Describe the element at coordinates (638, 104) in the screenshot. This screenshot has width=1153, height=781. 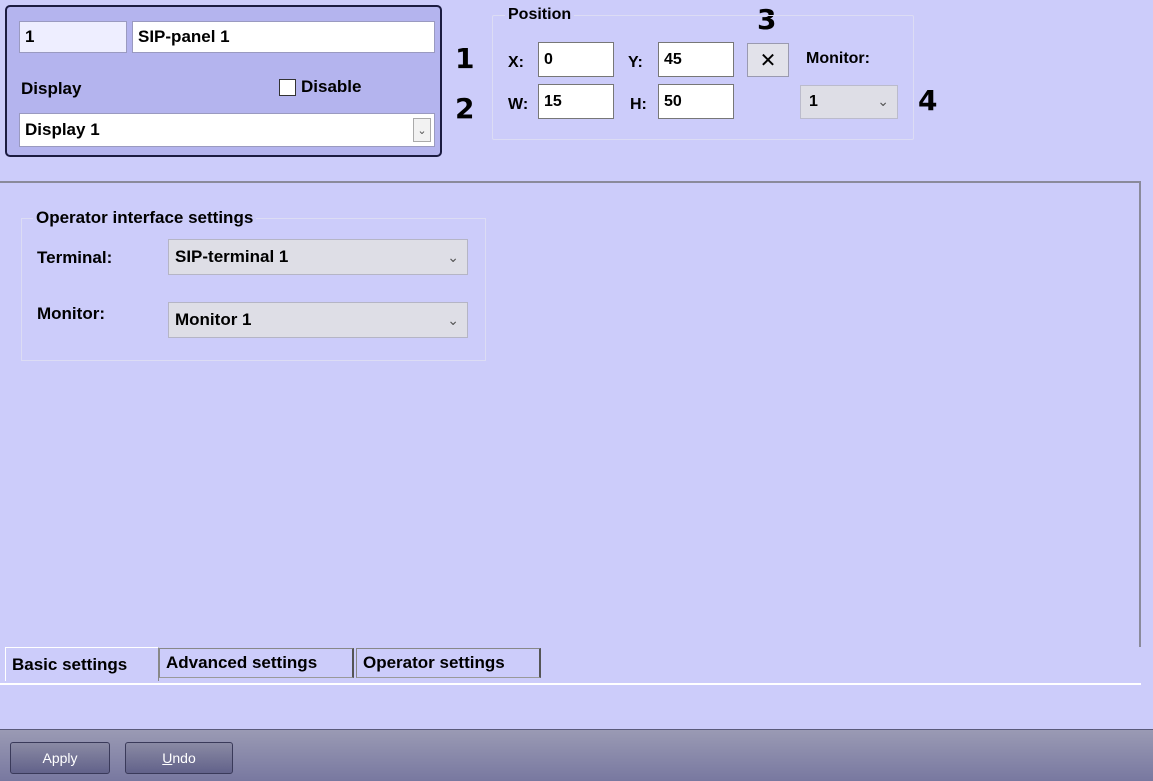
I see `h-label: H:` at that location.